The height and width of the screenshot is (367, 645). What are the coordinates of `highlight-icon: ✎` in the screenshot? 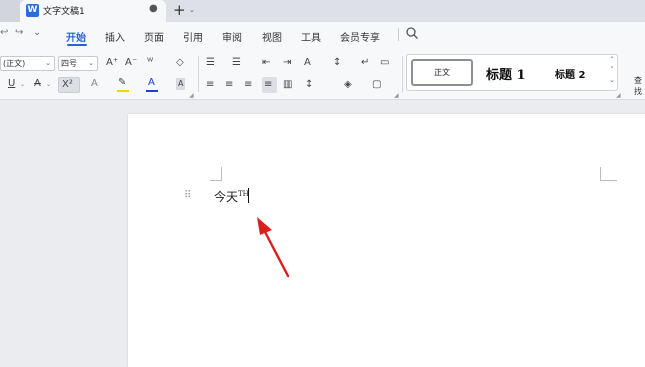 It's located at (122, 83).